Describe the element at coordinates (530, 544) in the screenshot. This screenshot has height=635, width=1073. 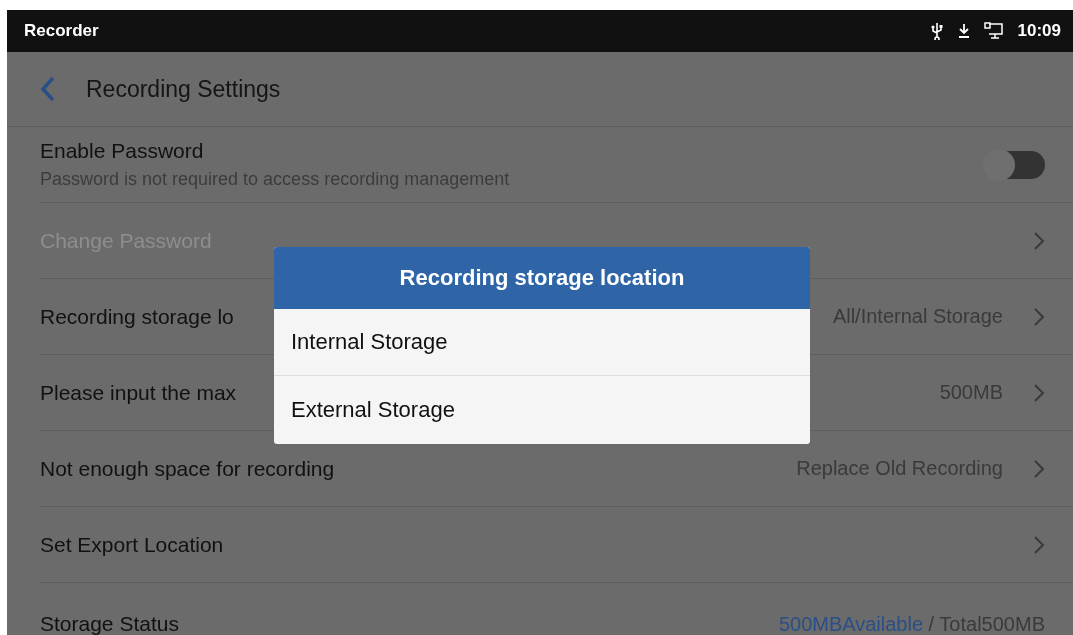
I see `setting-label: Set Export Location` at that location.